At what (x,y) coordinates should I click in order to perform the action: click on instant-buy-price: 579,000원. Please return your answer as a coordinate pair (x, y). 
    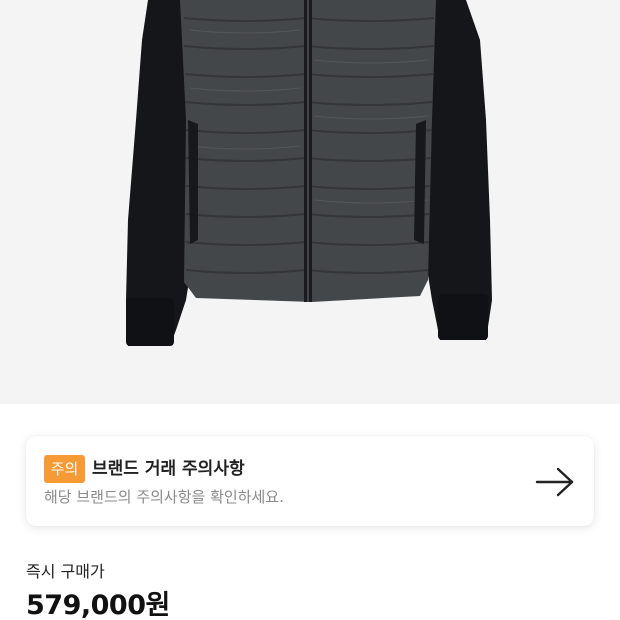
    Looking at the image, I should click on (98, 605).